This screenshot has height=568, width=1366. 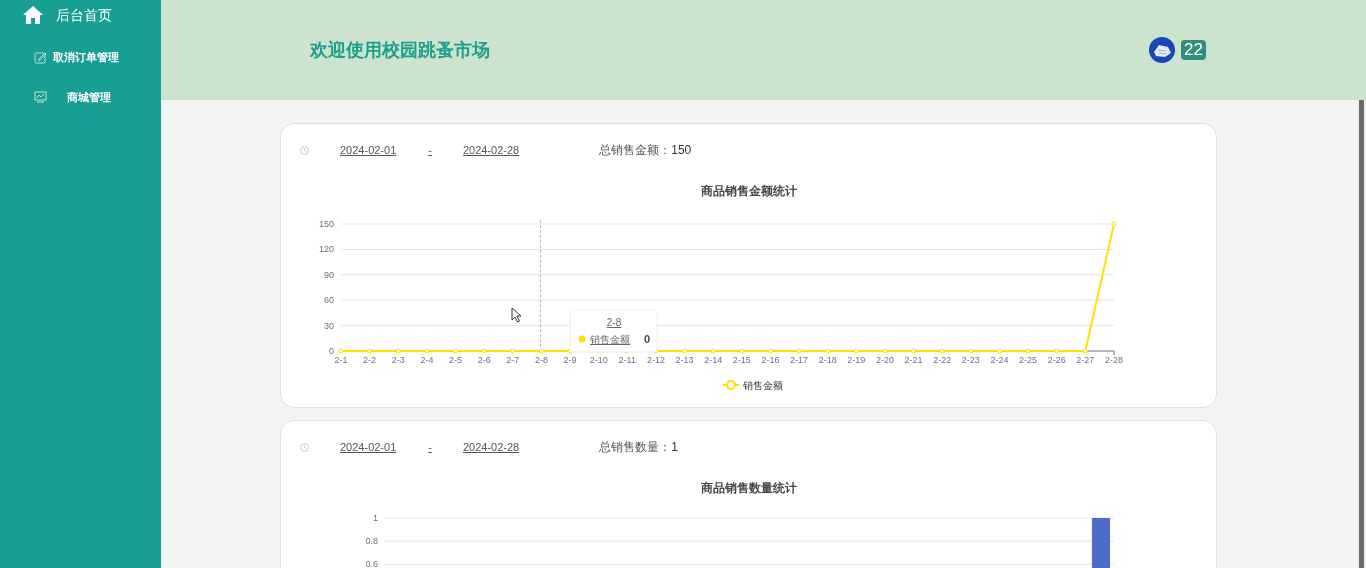 I want to click on axis-tick-label: 2-25, so click(x=1028, y=360).